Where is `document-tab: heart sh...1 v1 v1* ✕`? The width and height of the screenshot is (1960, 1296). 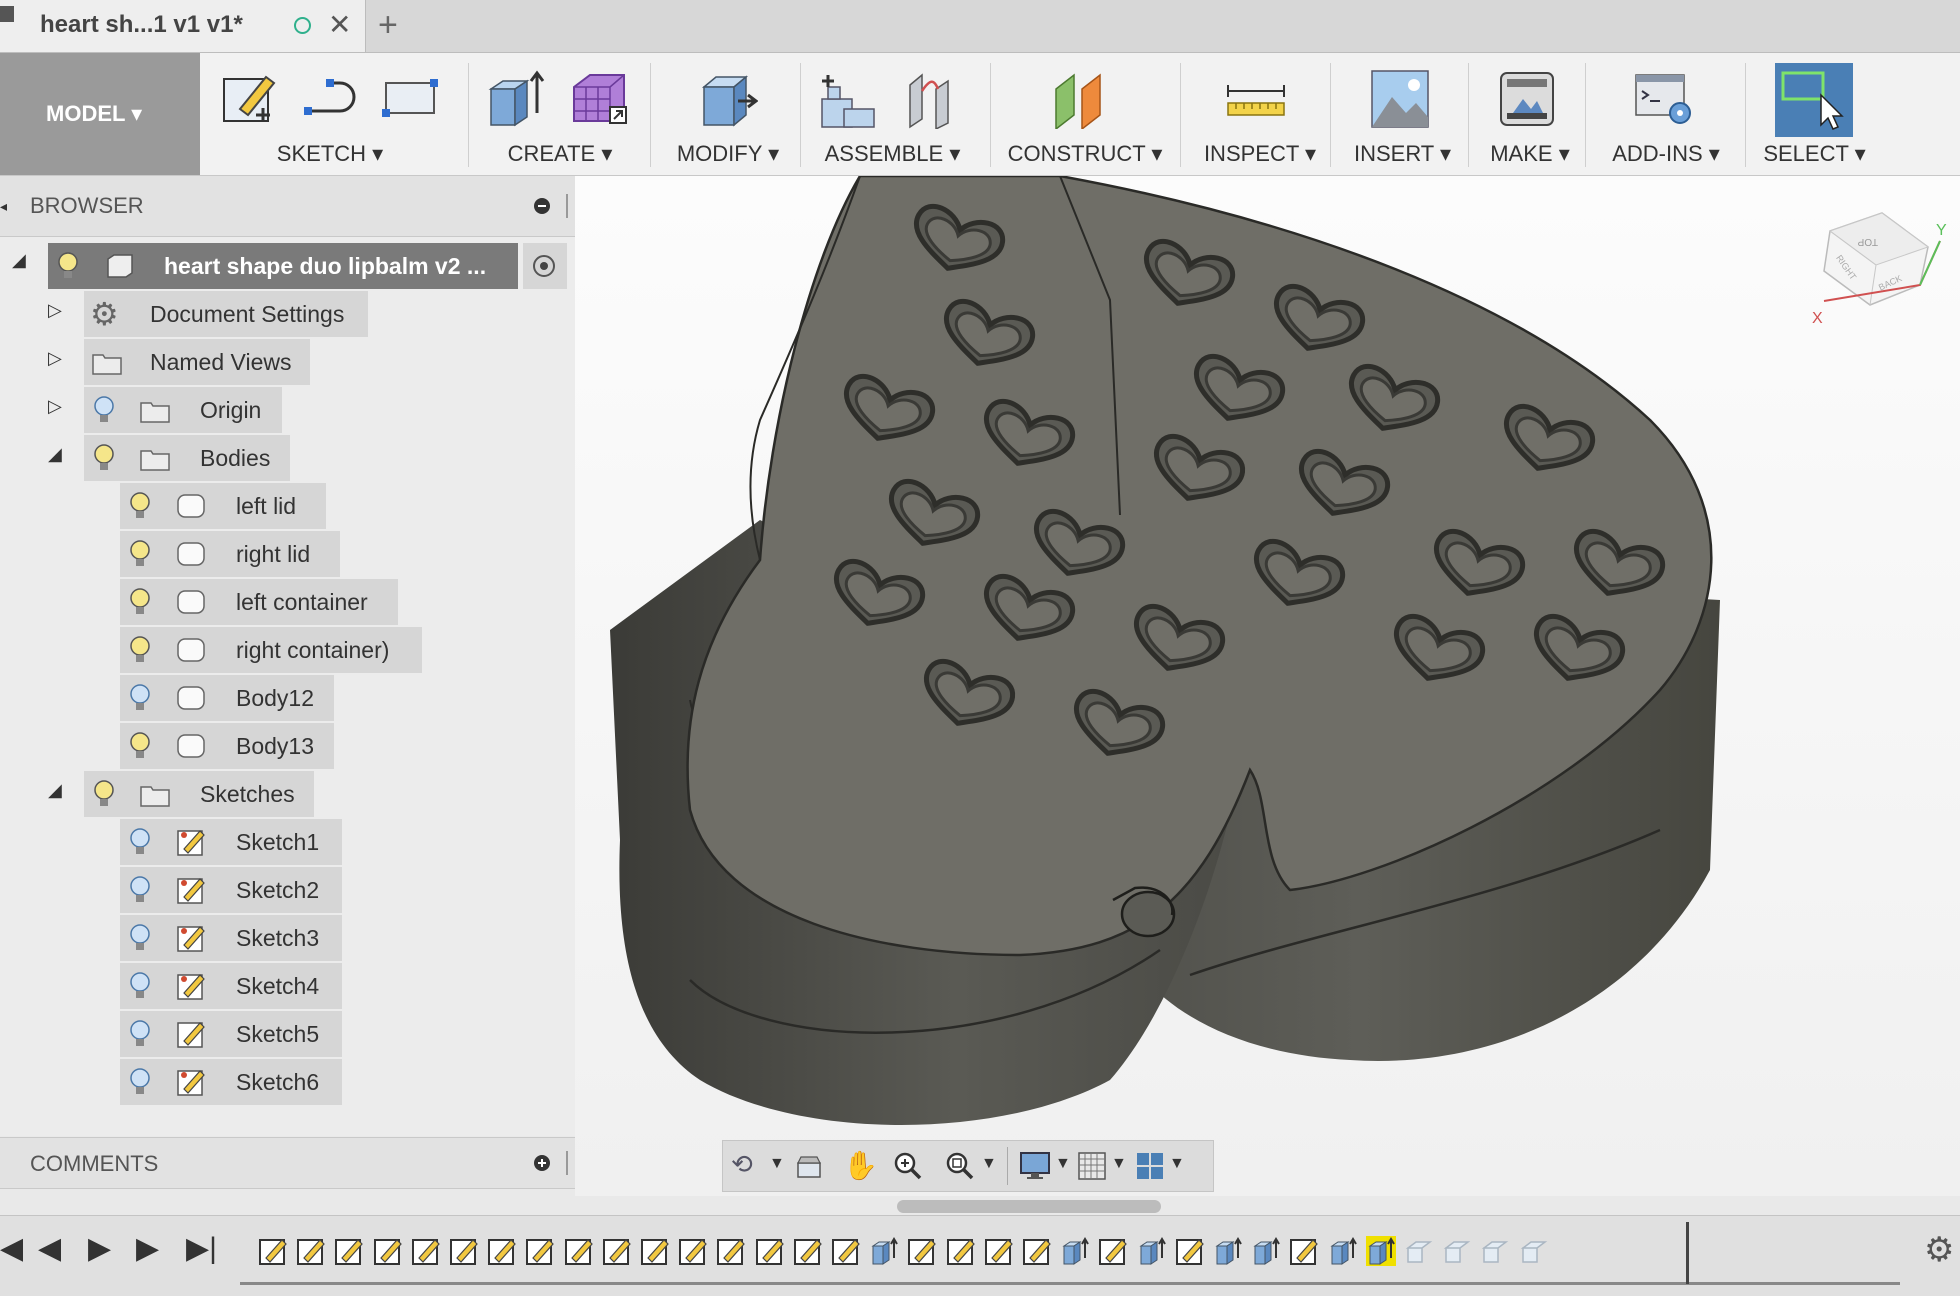
document-tab: heart sh...1 v1 v1* ✕ is located at coordinates (183, 26).